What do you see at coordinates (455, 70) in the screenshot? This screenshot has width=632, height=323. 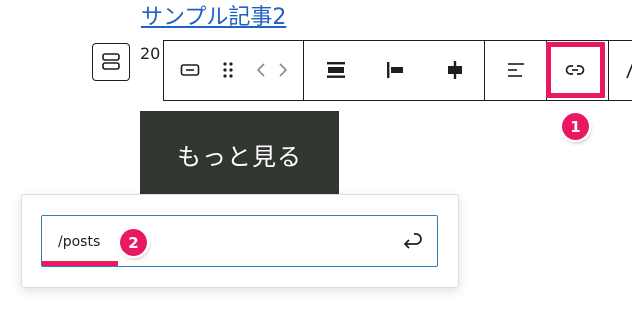 I see `justify-center-icon` at bounding box center [455, 70].